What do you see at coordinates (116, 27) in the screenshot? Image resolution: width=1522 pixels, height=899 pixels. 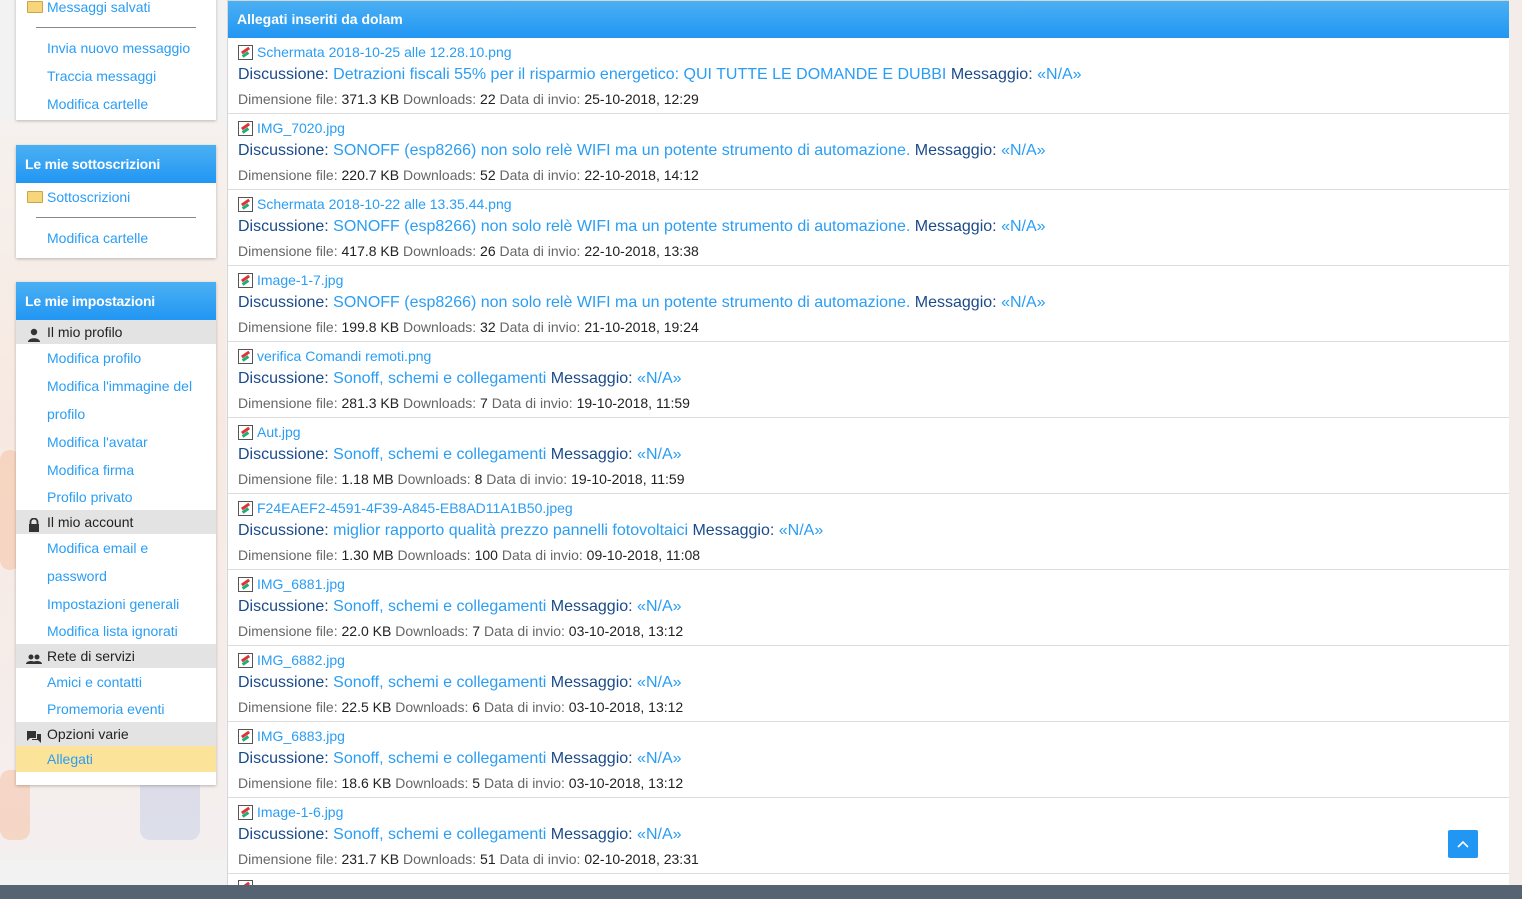 I see `divider` at bounding box center [116, 27].